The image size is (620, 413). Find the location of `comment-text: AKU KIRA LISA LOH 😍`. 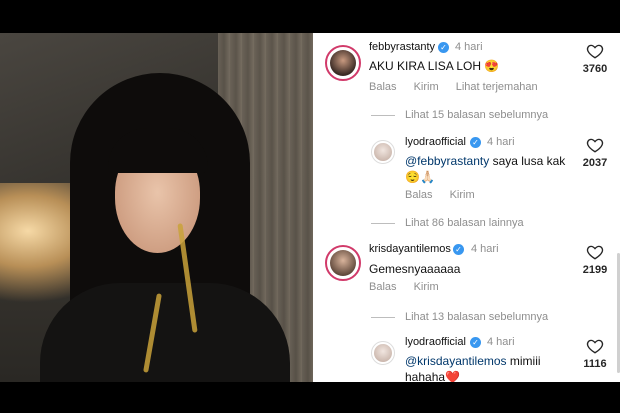

comment-text: AKU KIRA LISA LOH 😍 is located at coordinates (434, 66).